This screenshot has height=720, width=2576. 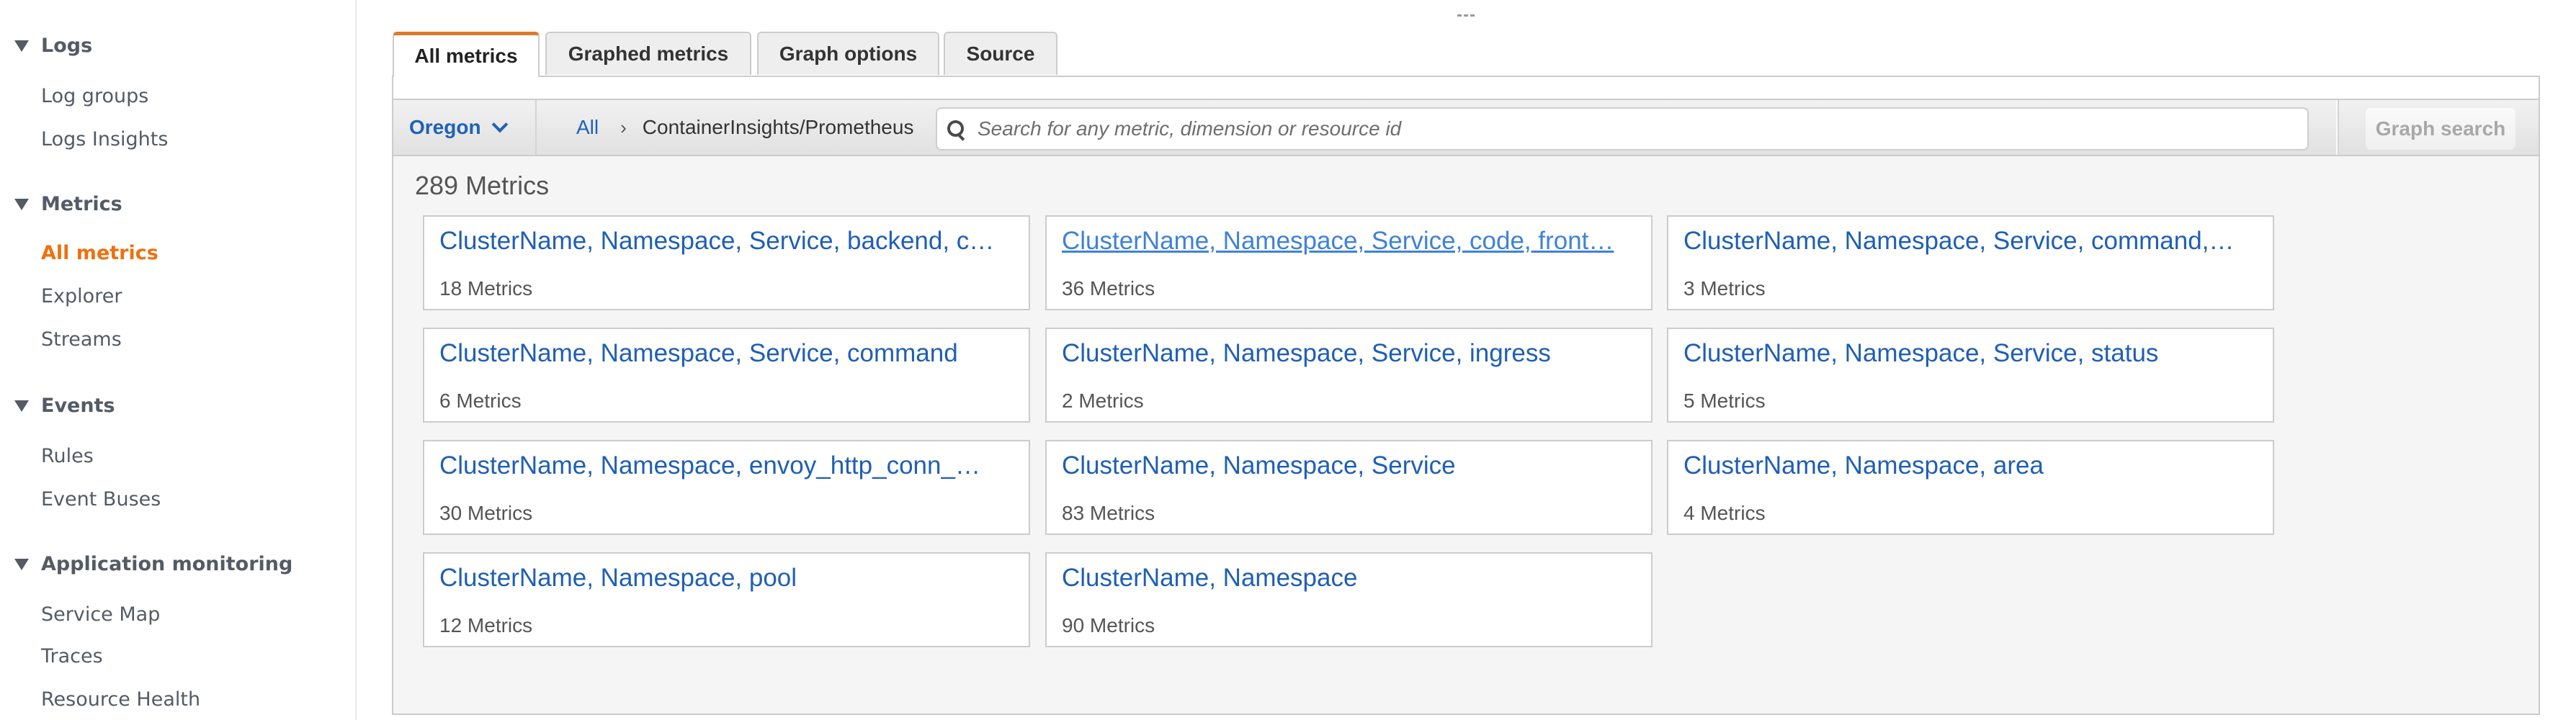 I want to click on sidebar-item-log-groups: Log groups, so click(x=94, y=96).